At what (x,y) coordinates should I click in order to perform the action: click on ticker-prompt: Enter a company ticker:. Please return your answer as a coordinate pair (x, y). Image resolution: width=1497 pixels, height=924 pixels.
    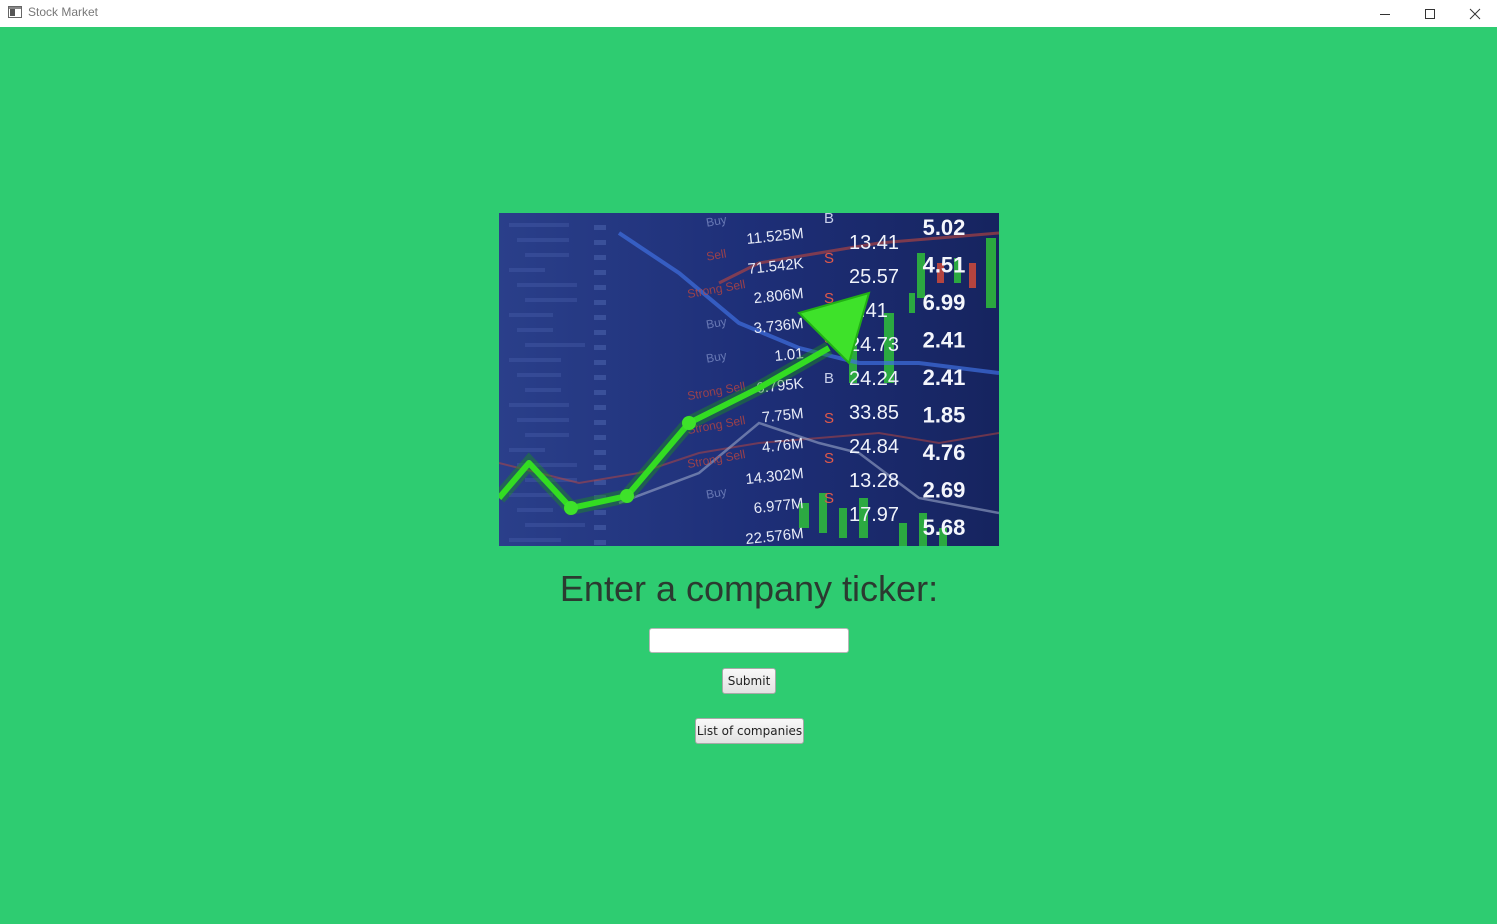
    Looking at the image, I should click on (749, 588).